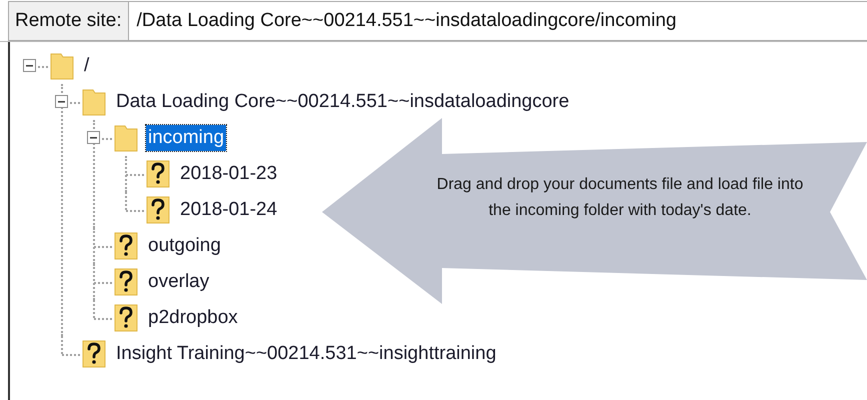  What do you see at coordinates (186, 138) in the screenshot?
I see `tree-item: incoming` at bounding box center [186, 138].